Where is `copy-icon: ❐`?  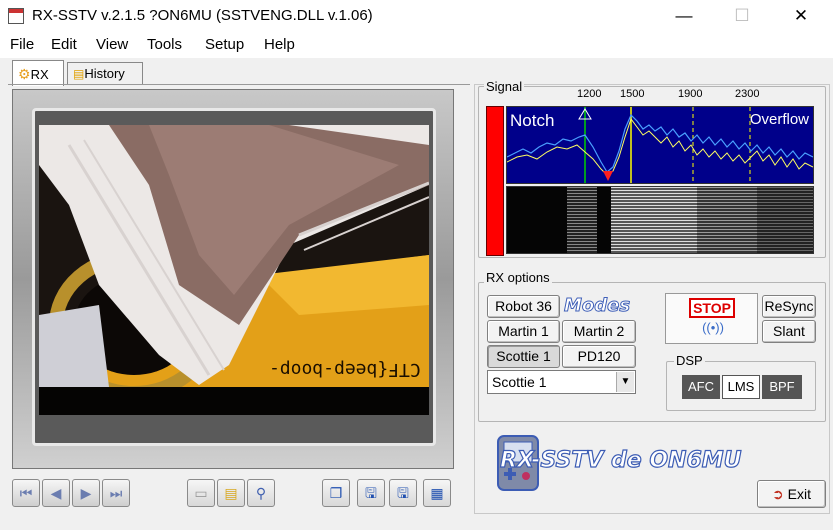
copy-icon: ❐ is located at coordinates (336, 493).